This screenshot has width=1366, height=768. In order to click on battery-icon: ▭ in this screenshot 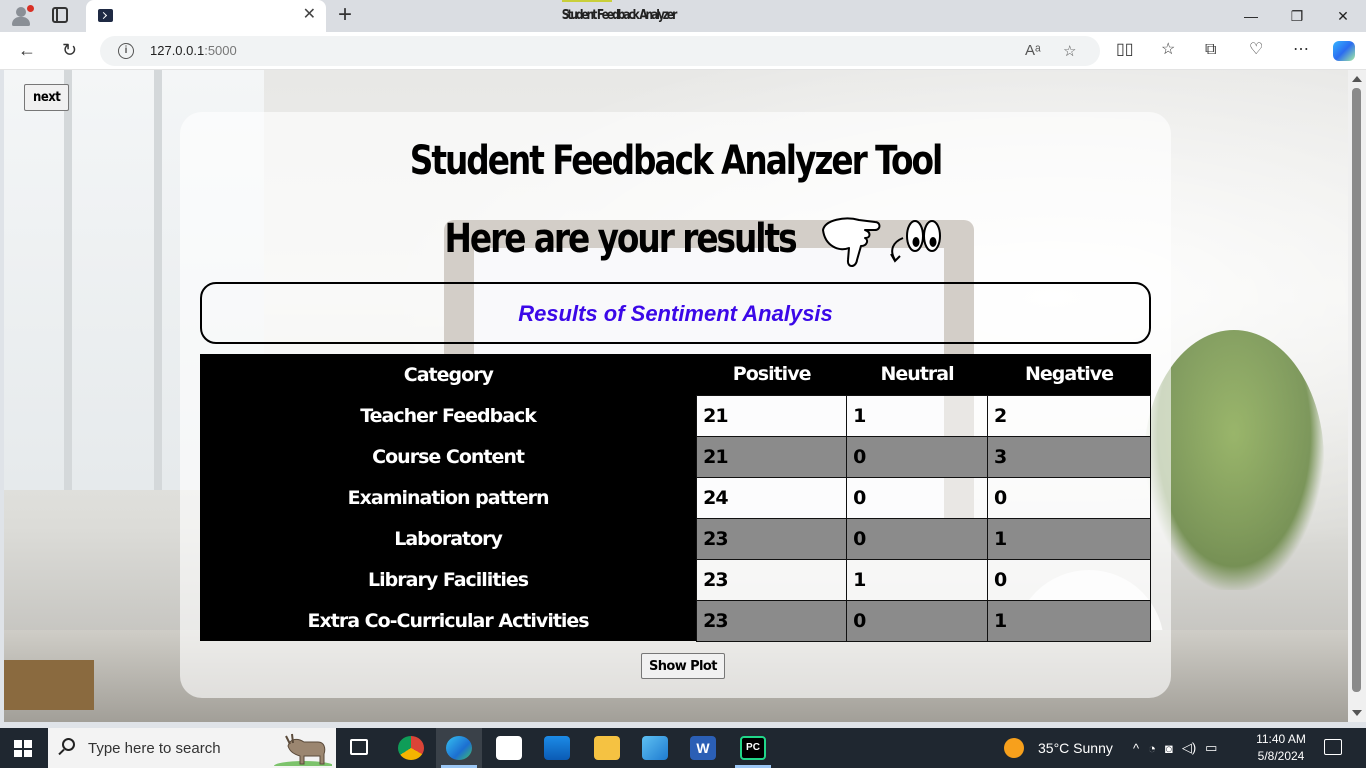, I will do `click(1211, 748)`.